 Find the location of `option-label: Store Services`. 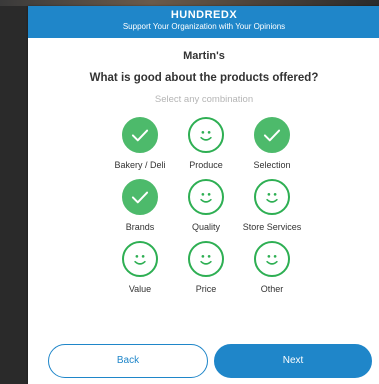

option-label: Store Services is located at coordinates (272, 227).